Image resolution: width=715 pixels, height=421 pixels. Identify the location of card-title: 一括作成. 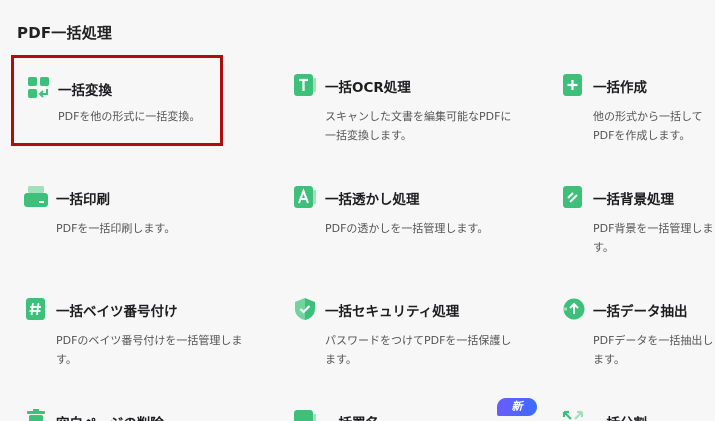
(620, 88).